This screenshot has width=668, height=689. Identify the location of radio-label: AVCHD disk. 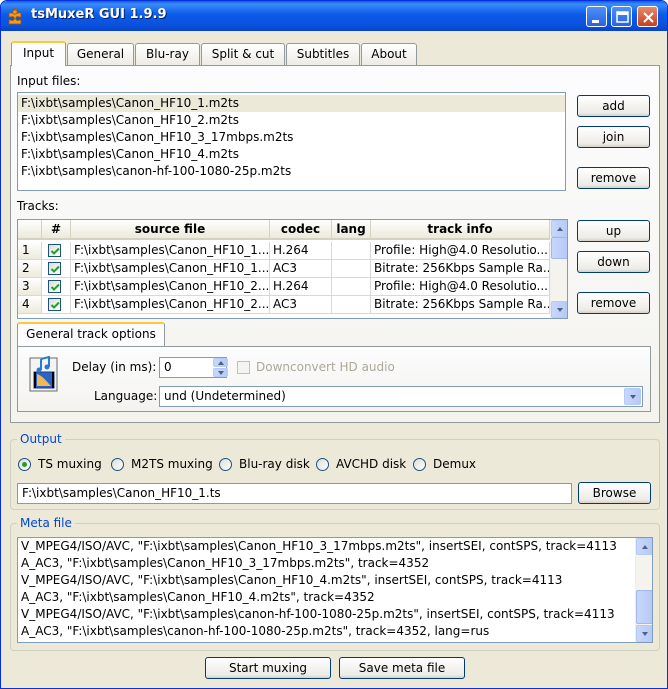
(371, 464).